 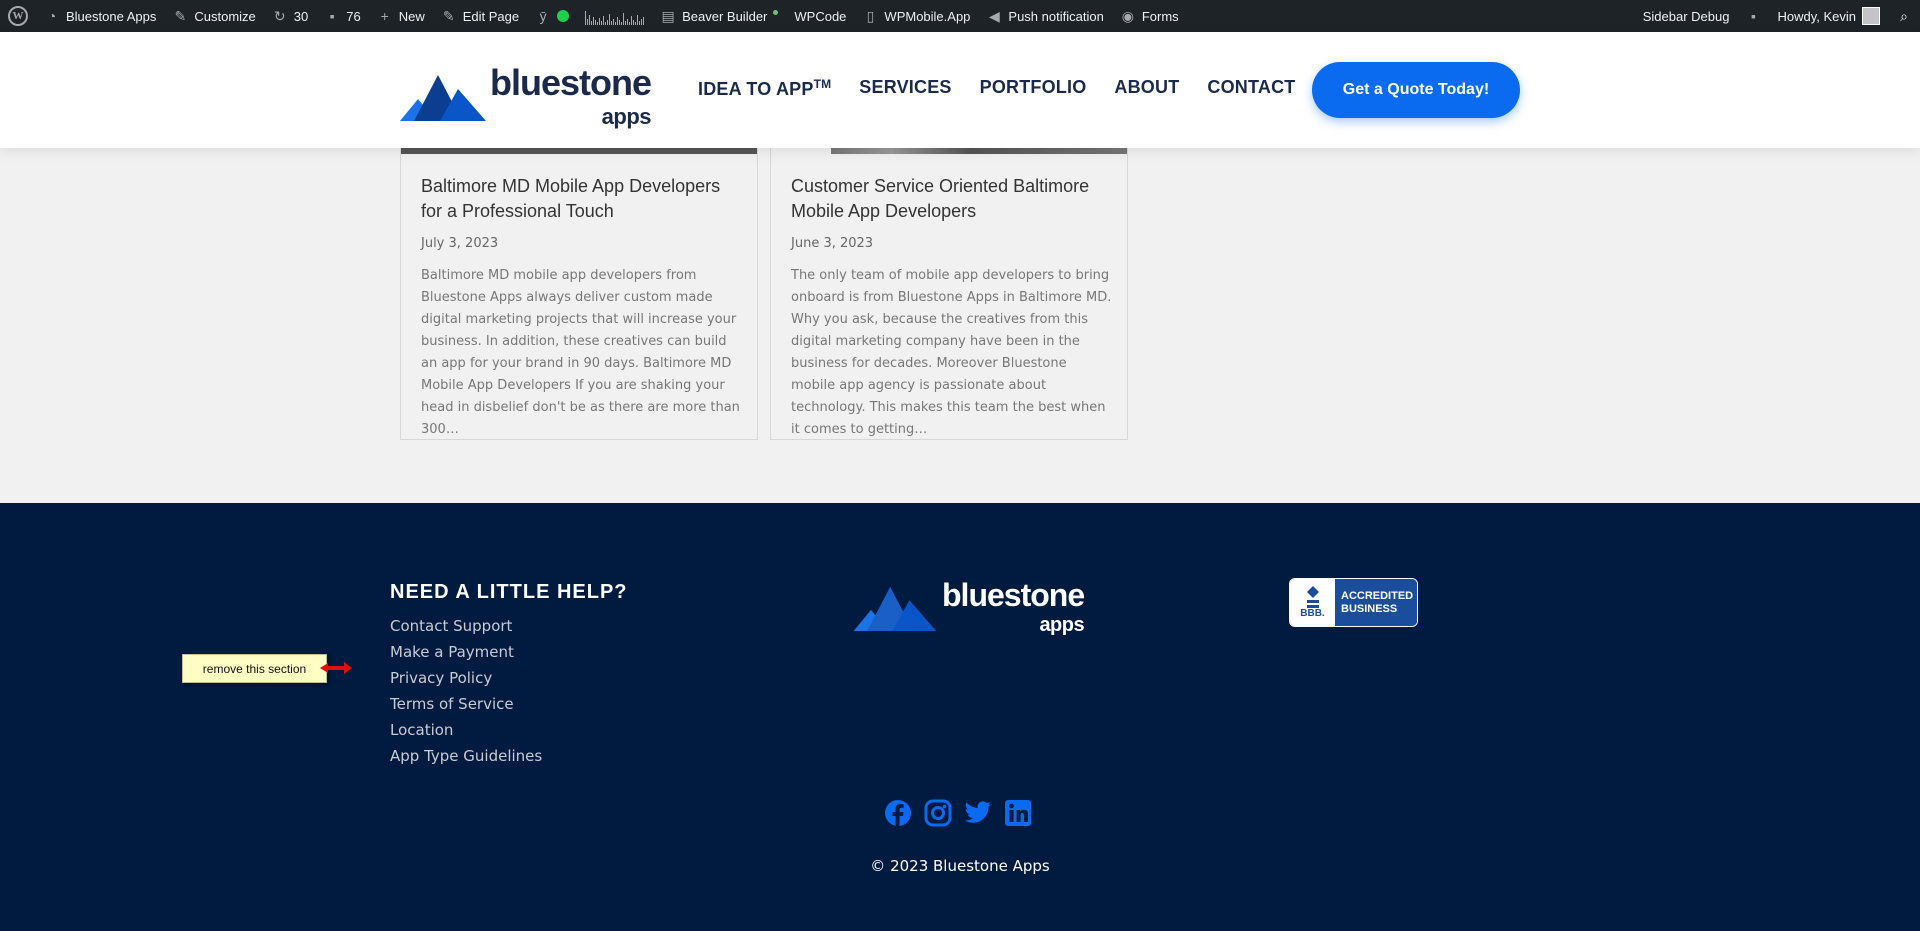 What do you see at coordinates (552, 16) in the screenshot?
I see `yoast-seo-menu: ȳ` at bounding box center [552, 16].